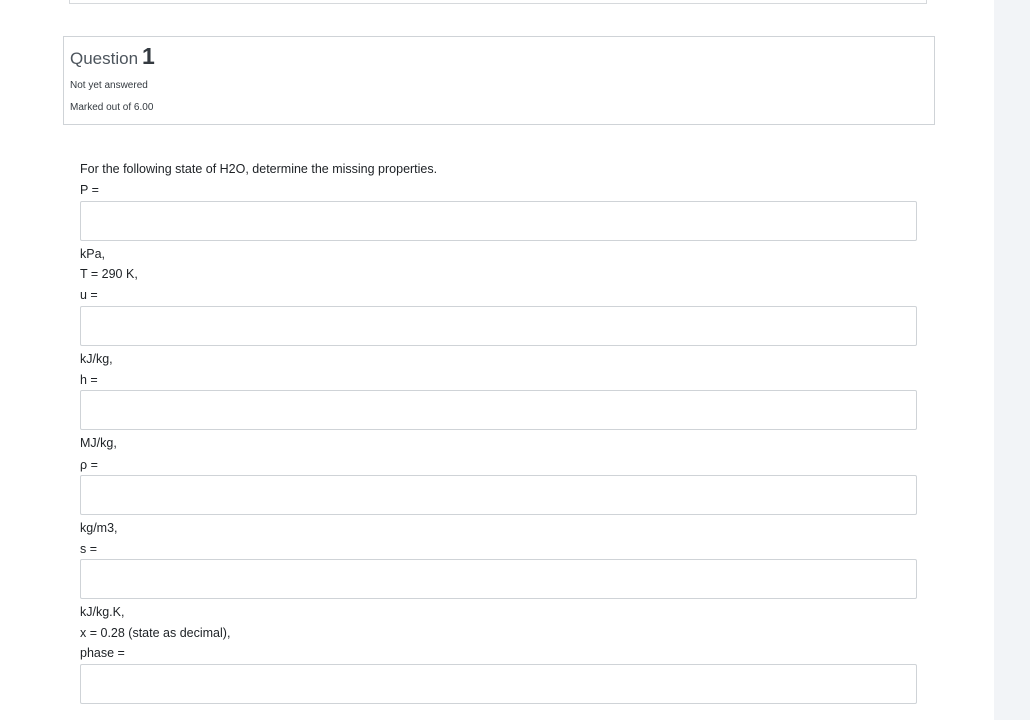 Image resolution: width=1030 pixels, height=720 pixels. What do you see at coordinates (498, 221) in the screenshot?
I see `p-answer-input` at bounding box center [498, 221].